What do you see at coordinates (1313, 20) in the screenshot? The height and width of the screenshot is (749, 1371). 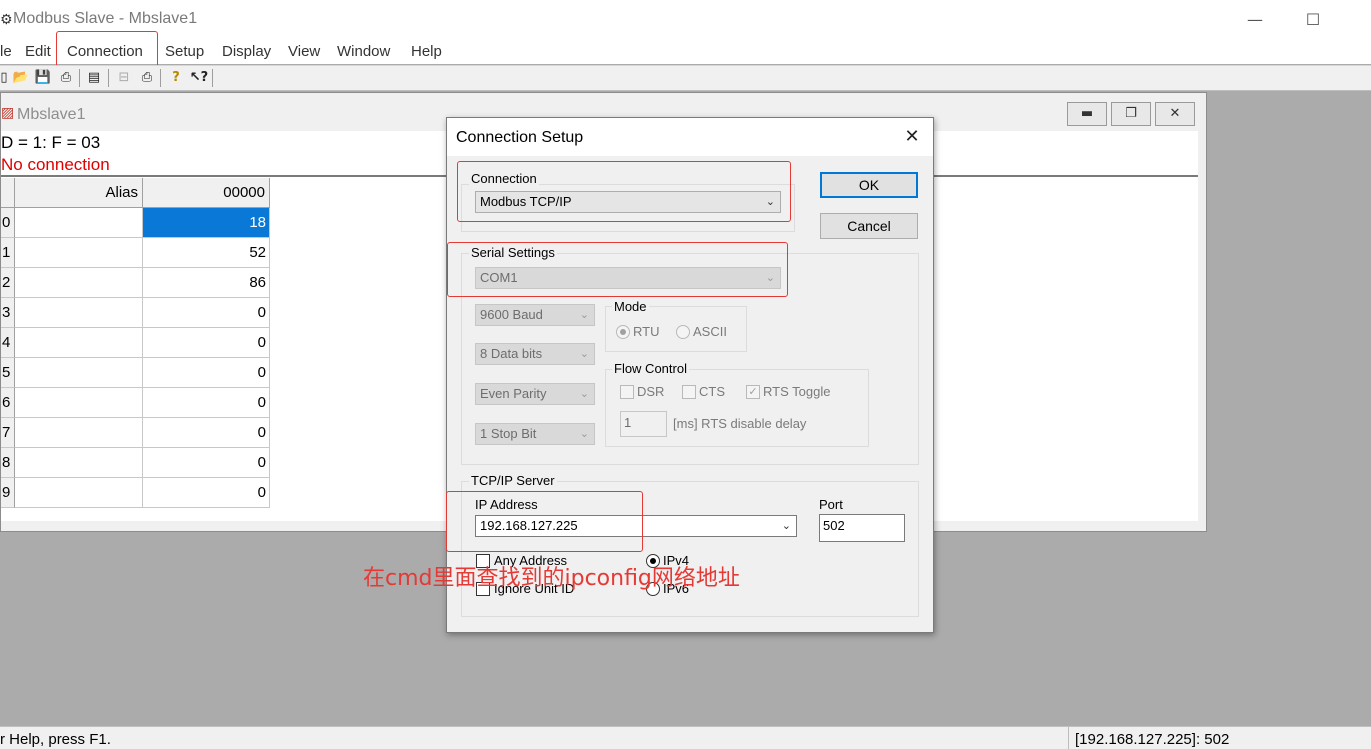 I see `maximize-icon: ☐` at bounding box center [1313, 20].